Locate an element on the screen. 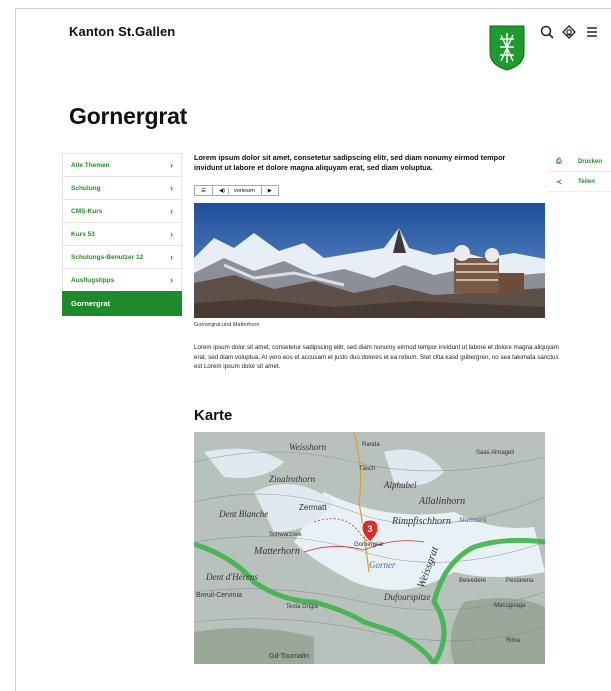 This screenshot has width=611, height=691. sidebar-item-label: Schulungs-Benutzer 12 is located at coordinates (107, 257).